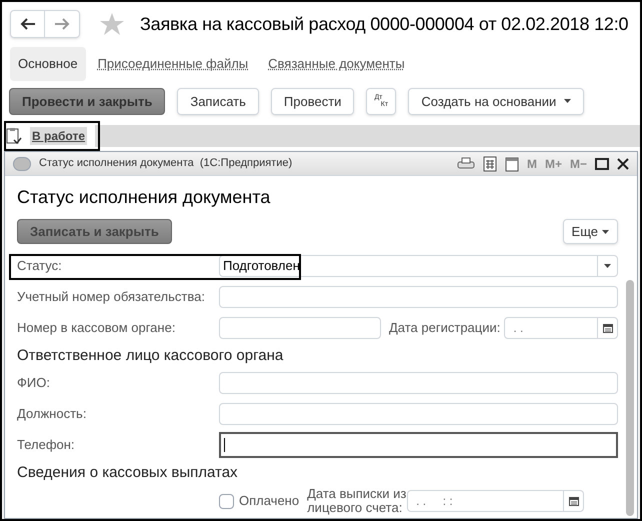 This screenshot has width=642, height=521. What do you see at coordinates (561, 327) in the screenshot?
I see `date-field: . .` at bounding box center [561, 327].